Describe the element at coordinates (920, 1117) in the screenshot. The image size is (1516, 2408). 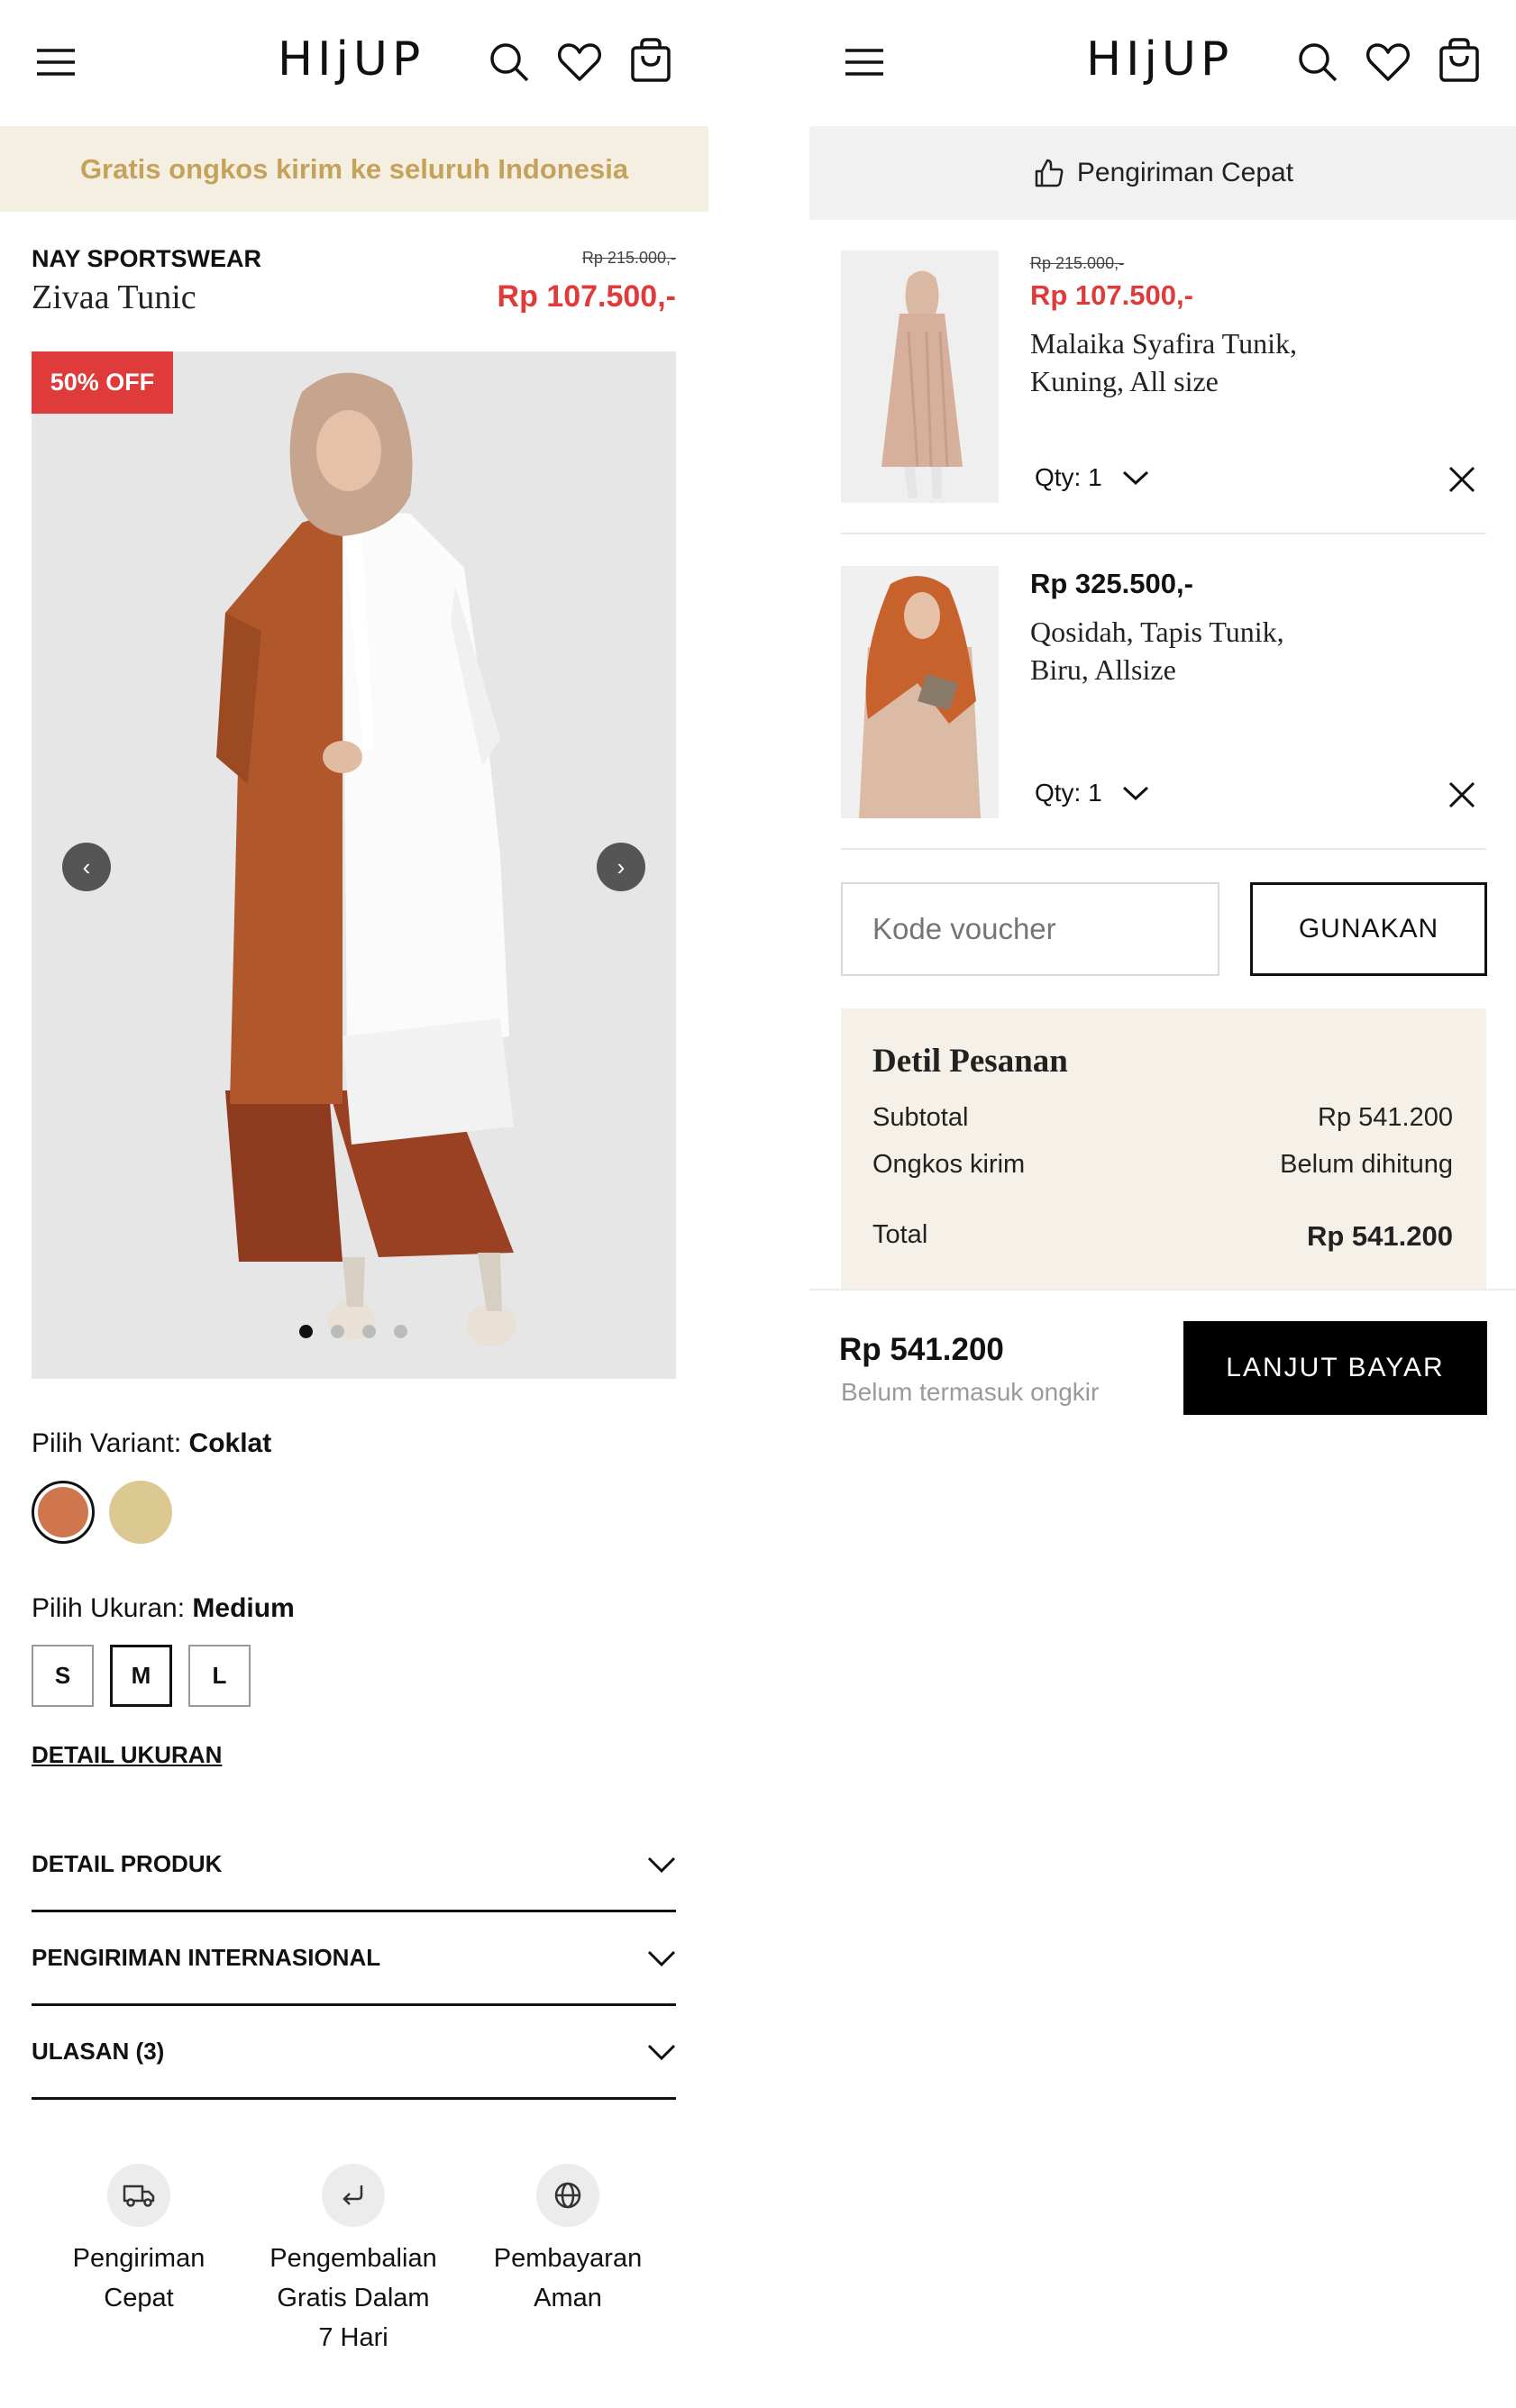
I see `subtotal-label: Subtotal` at that location.